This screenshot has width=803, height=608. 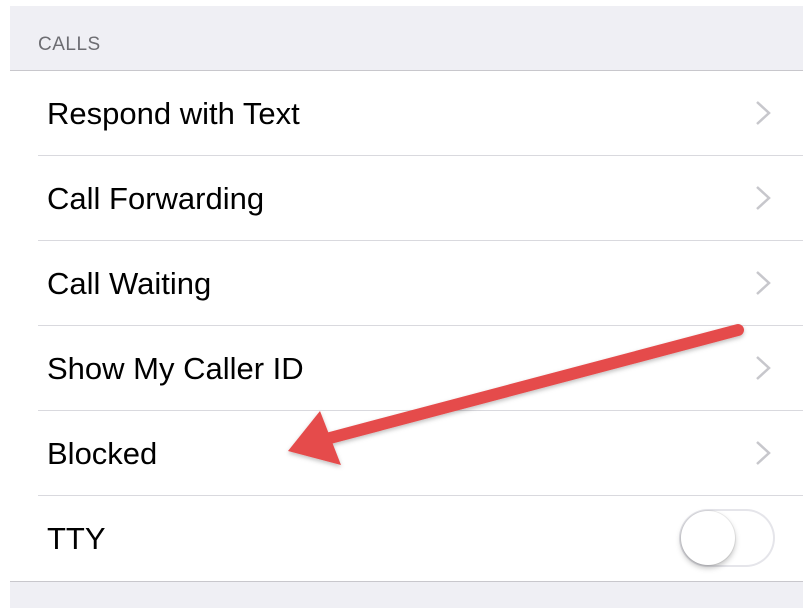 What do you see at coordinates (406, 538) in the screenshot?
I see `row-tty: TTY` at bounding box center [406, 538].